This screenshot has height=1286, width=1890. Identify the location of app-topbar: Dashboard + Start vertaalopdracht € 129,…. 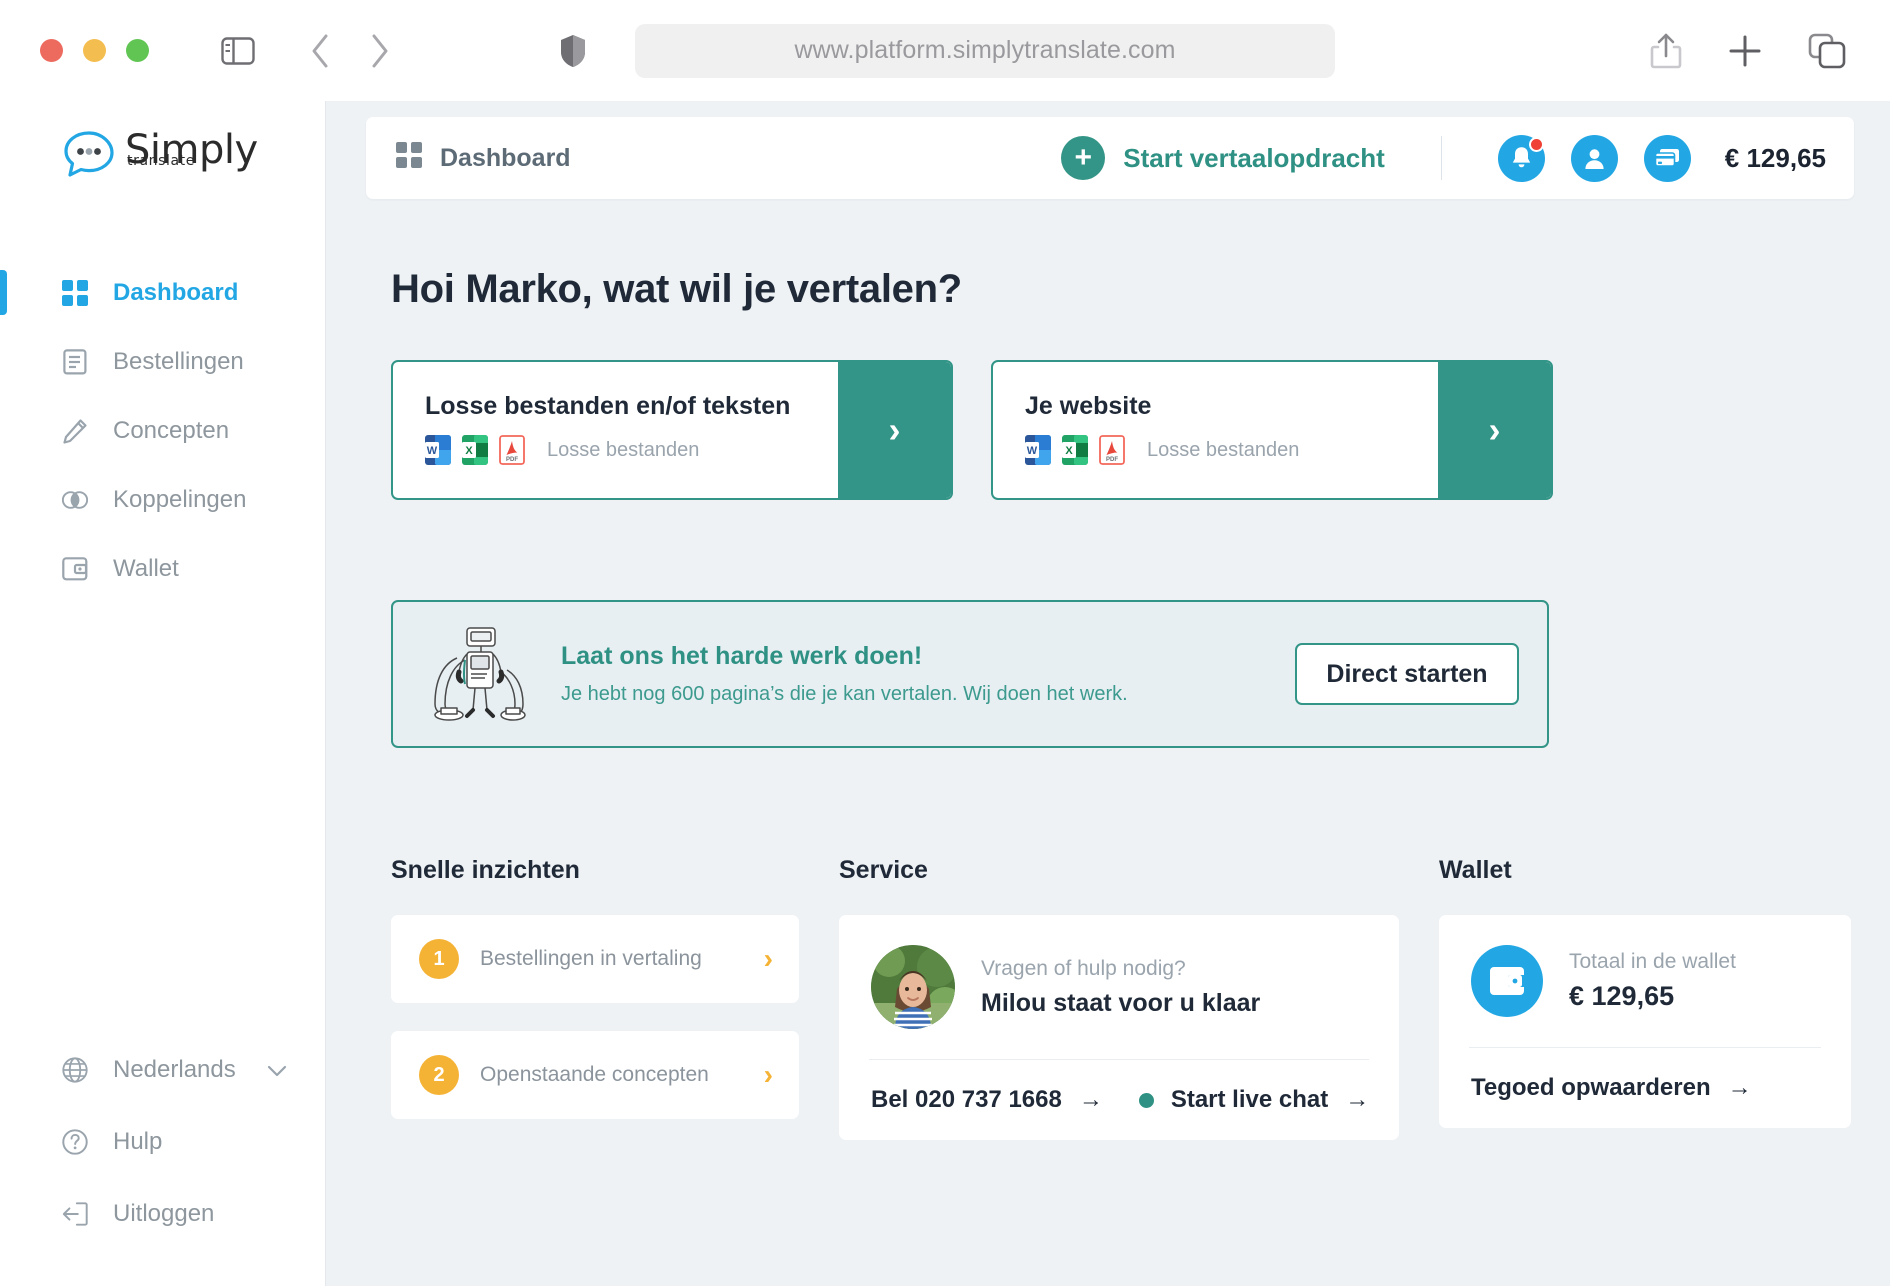
(1110, 158).